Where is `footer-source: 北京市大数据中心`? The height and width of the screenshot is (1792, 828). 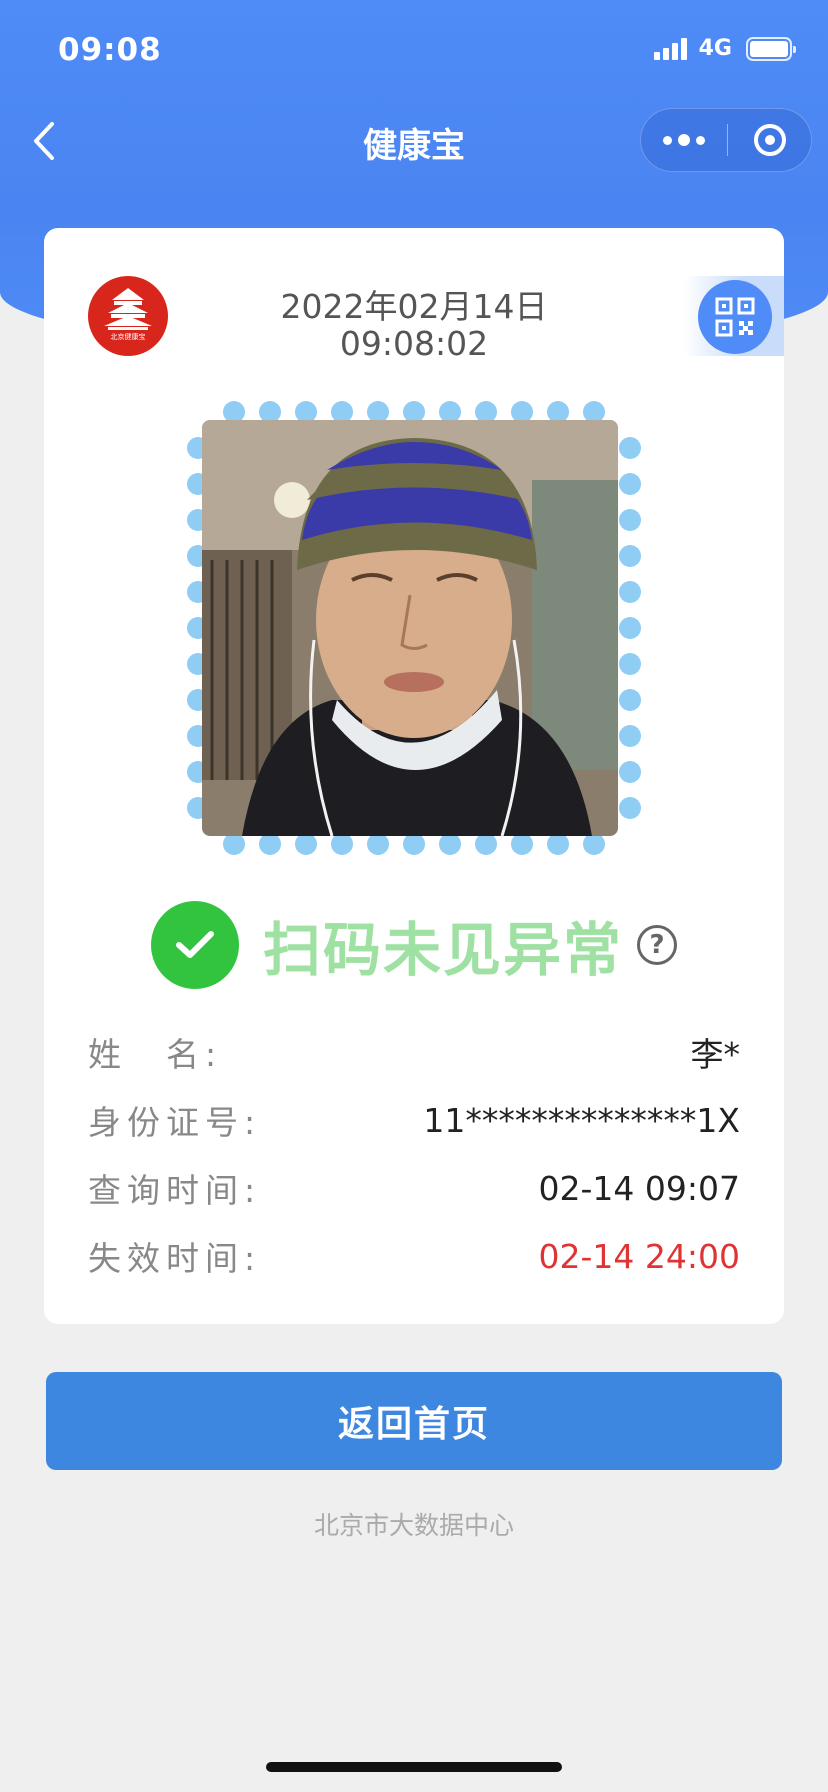 footer-source: 北京市大数据中心 is located at coordinates (413, 1525).